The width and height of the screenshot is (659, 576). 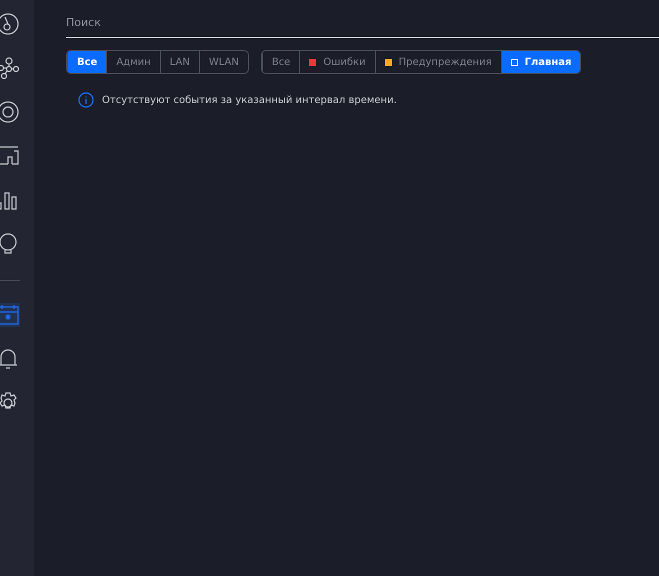 I want to click on bell-icon, so click(x=10, y=359).